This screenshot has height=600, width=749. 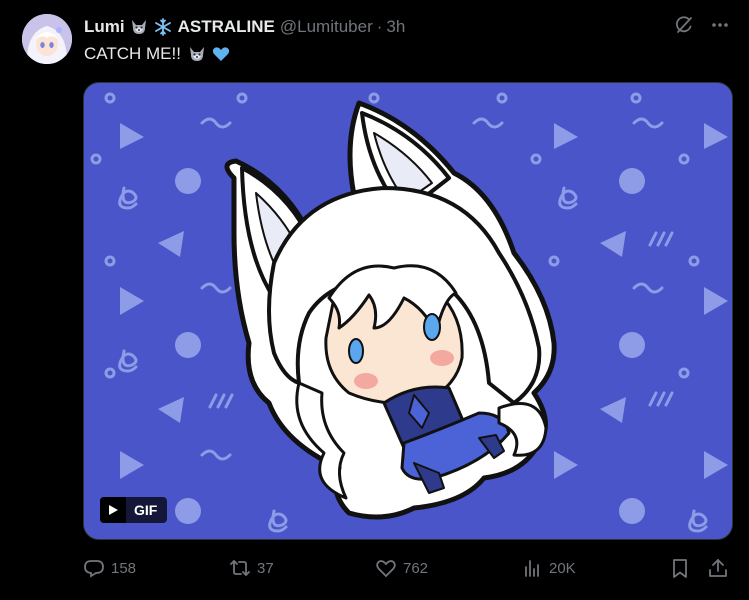 I want to click on analytics-icon, so click(x=532, y=568).